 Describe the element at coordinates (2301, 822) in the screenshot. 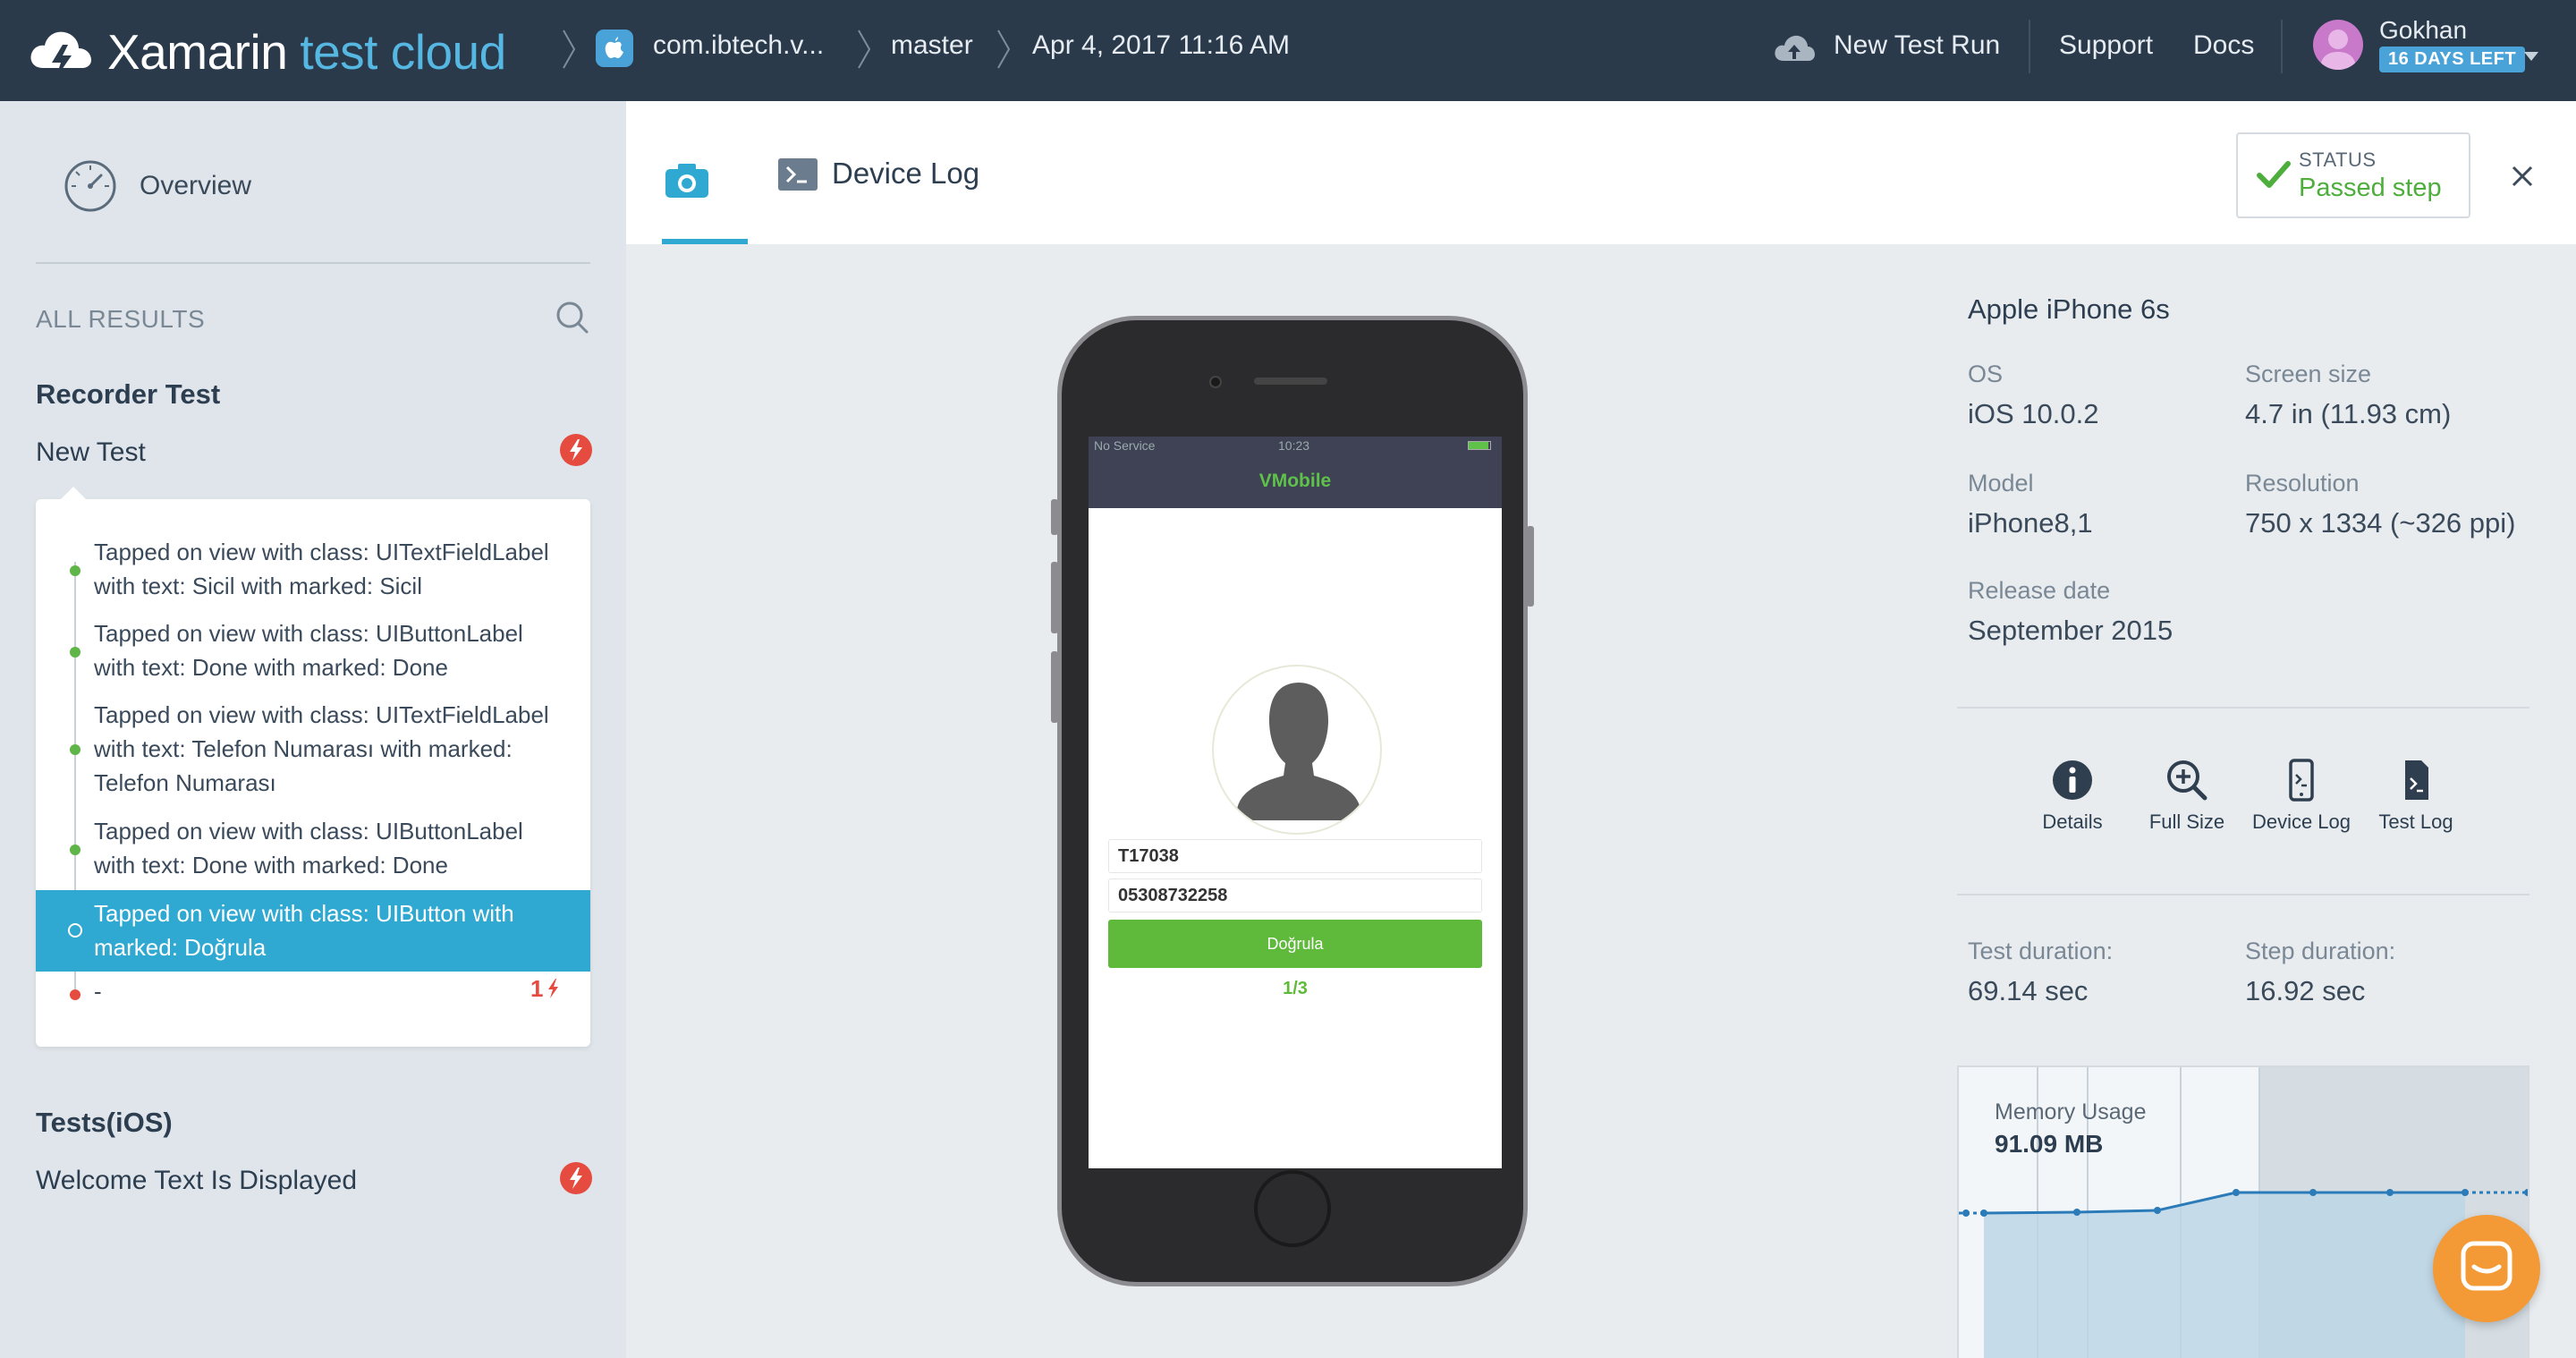

I see `device-log-label: Device Log` at that location.